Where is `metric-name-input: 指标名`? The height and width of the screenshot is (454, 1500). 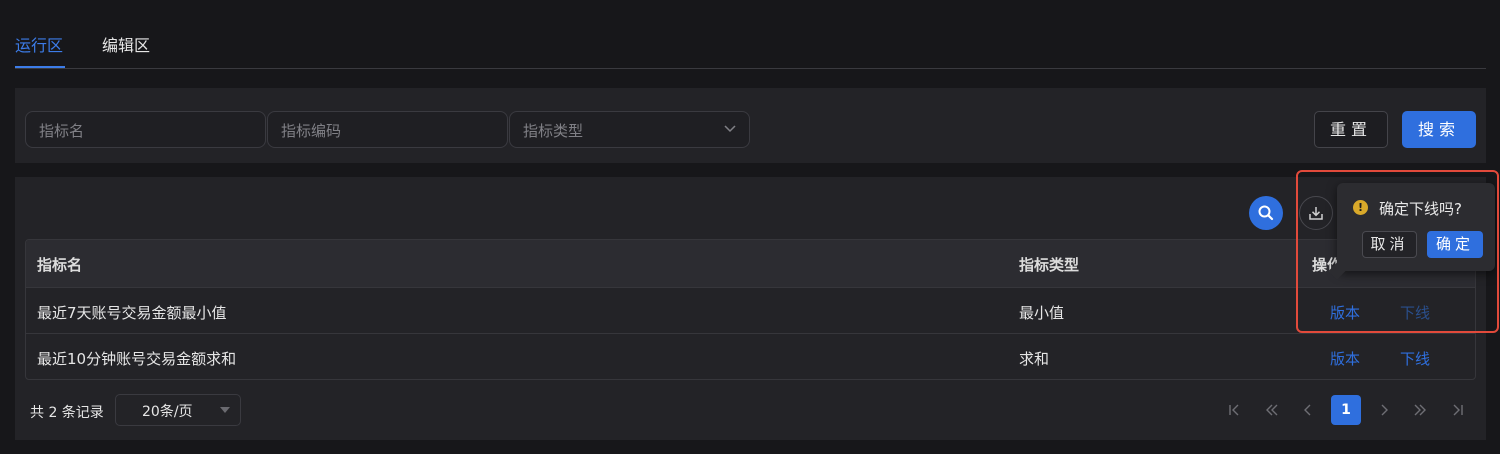 metric-name-input: 指标名 is located at coordinates (145, 129).